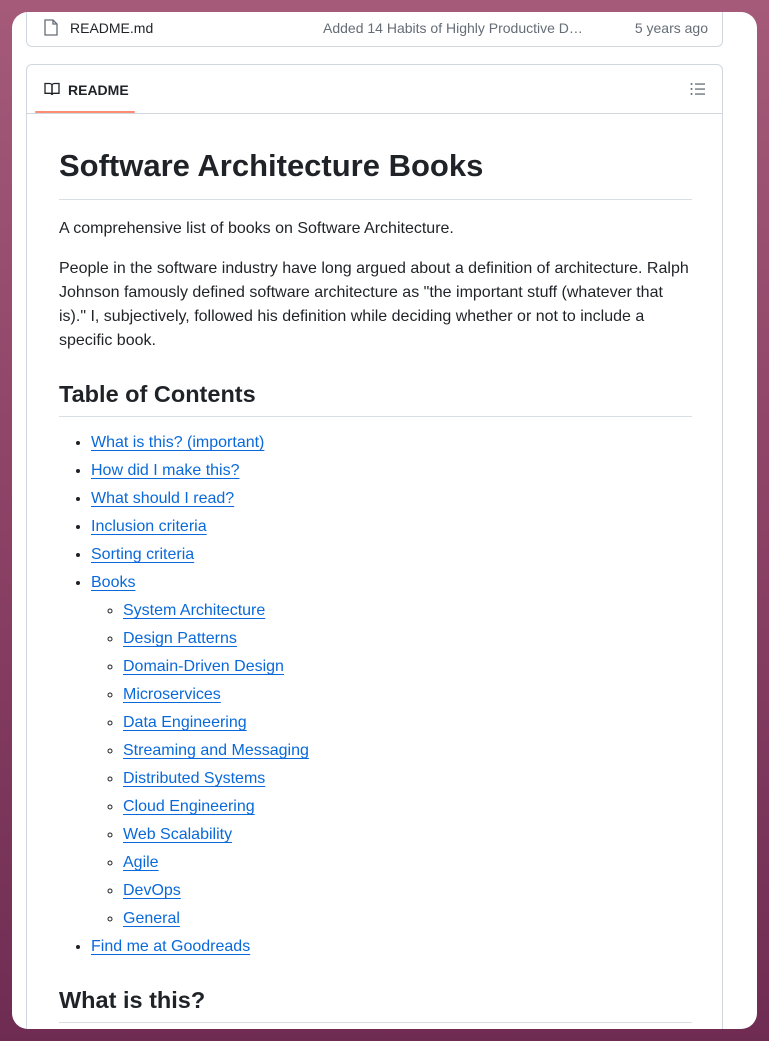 This screenshot has height=1041, width=769. I want to click on page-title: Software Architecture Books, so click(375, 162).